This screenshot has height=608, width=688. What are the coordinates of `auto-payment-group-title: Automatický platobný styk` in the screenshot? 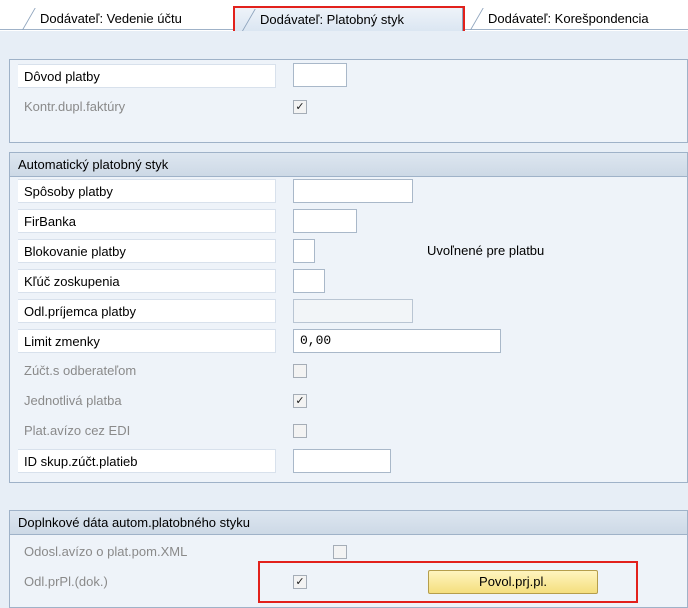 It's located at (348, 165).